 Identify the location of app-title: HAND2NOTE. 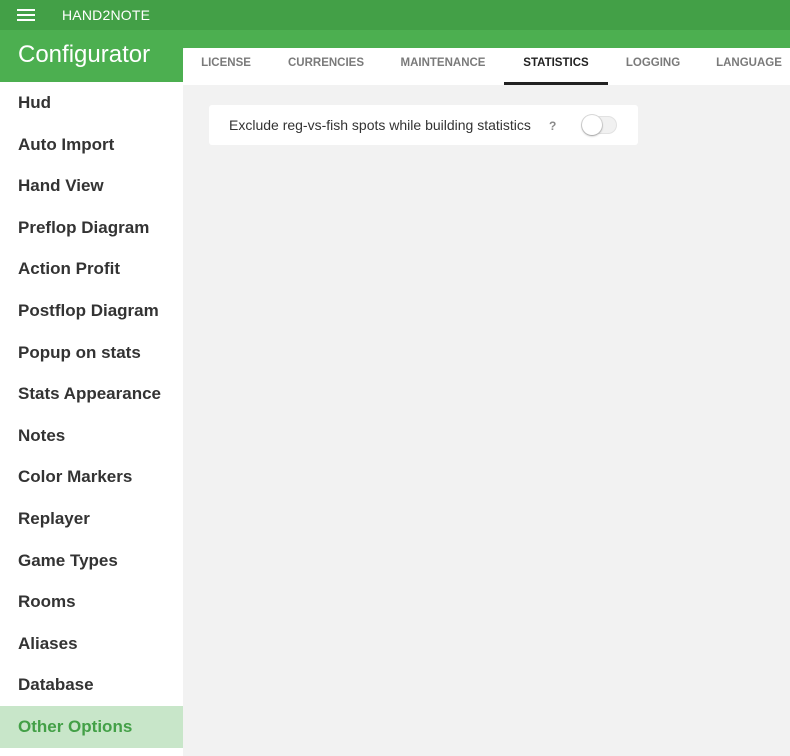
(106, 15).